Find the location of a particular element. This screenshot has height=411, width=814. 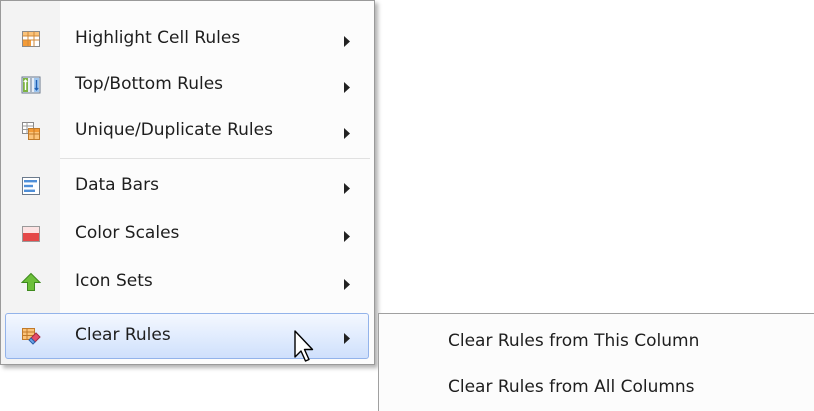

menu-item-label: Icon Sets is located at coordinates (114, 281).